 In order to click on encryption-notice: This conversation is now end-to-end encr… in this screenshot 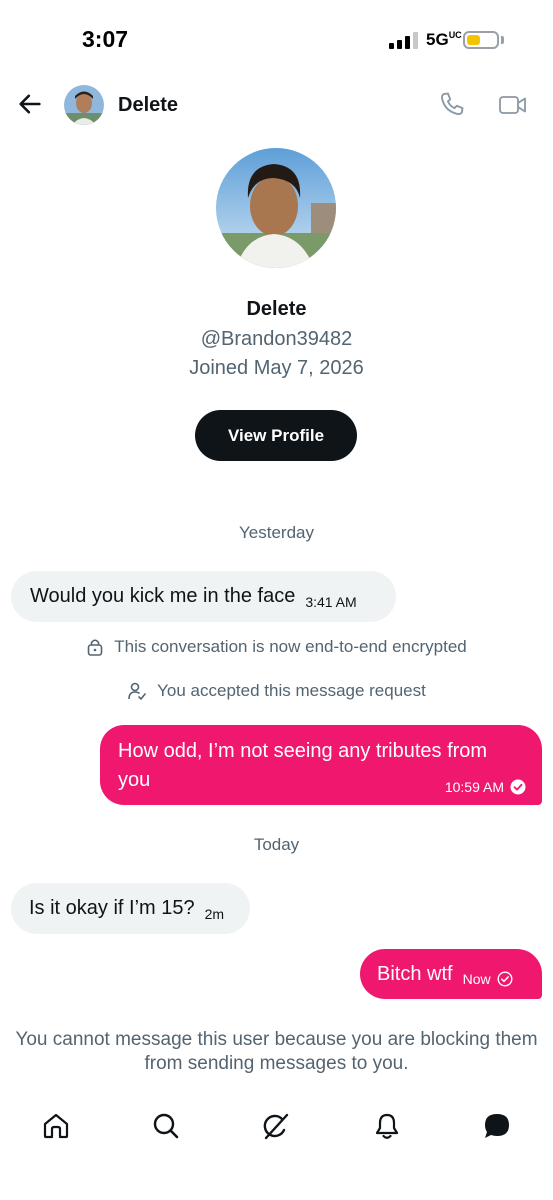, I will do `click(276, 647)`.